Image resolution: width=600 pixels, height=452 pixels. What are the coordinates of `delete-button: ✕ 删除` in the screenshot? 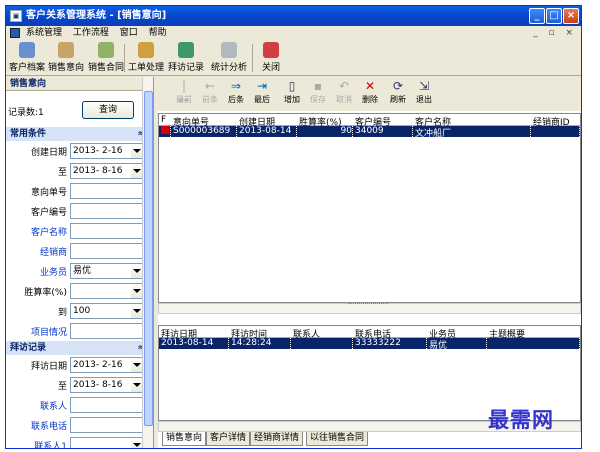 It's located at (370, 94).